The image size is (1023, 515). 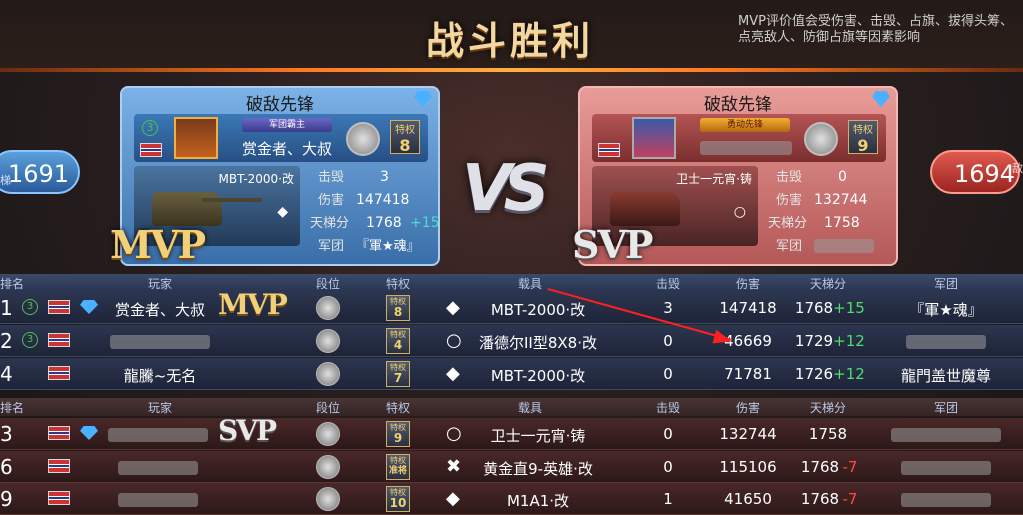 What do you see at coordinates (509, 41) in the screenshot?
I see `page-title: 战斗胜利` at bounding box center [509, 41].